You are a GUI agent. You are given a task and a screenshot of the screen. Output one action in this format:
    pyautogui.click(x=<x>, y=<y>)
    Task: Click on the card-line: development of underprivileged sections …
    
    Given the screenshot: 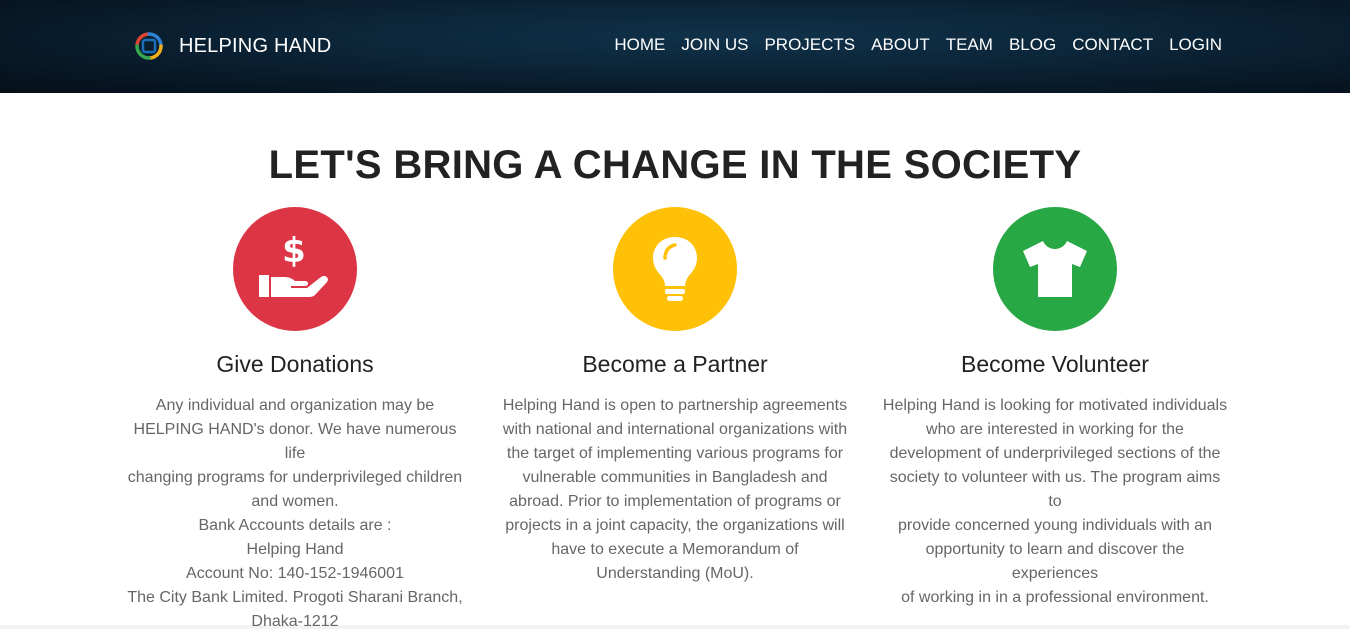 What is the action you would take?
    pyautogui.click(x=1055, y=453)
    